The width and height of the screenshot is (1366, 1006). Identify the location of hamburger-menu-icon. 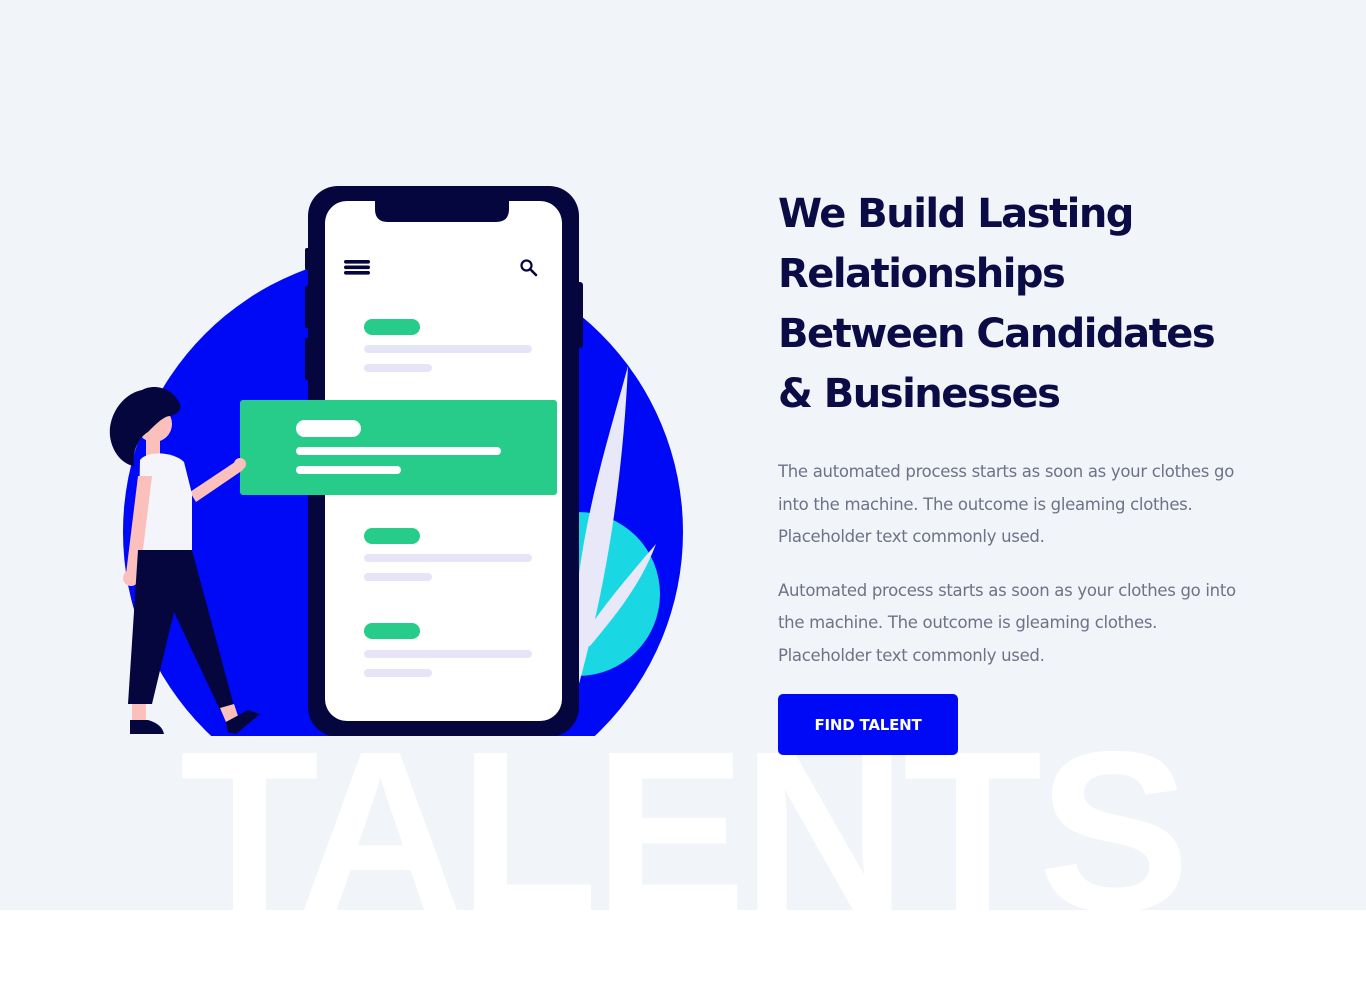
(357, 267).